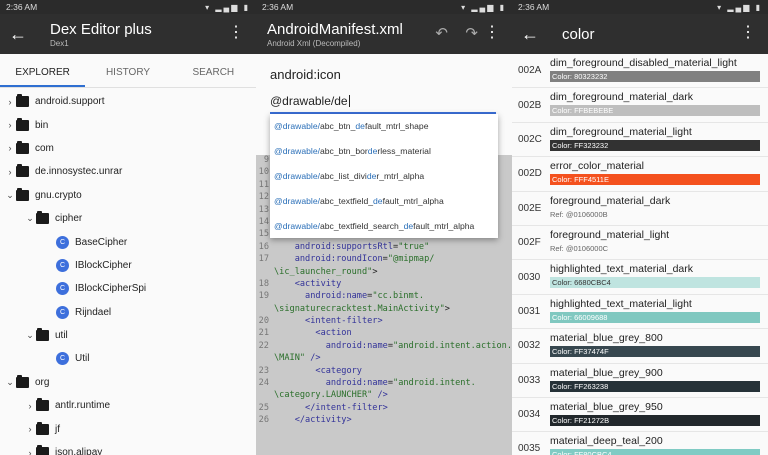 The image size is (768, 455). I want to click on suggestion-text: abc_btn_, so click(338, 126).